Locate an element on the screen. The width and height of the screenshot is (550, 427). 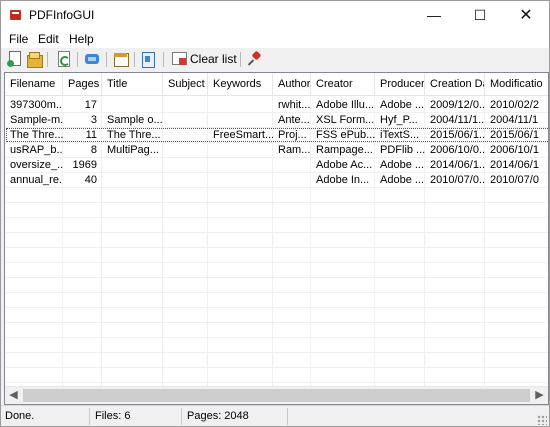
resize-grip-icon is located at coordinates (542, 420).